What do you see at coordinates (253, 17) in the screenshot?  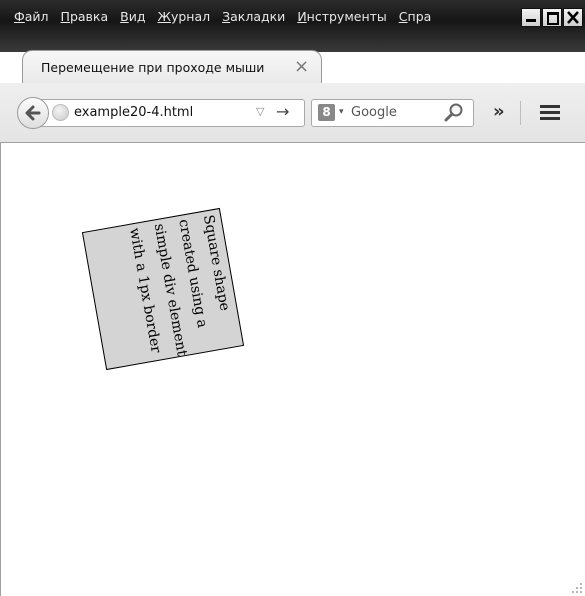 I see `menu-bookmarks: Закладки` at bounding box center [253, 17].